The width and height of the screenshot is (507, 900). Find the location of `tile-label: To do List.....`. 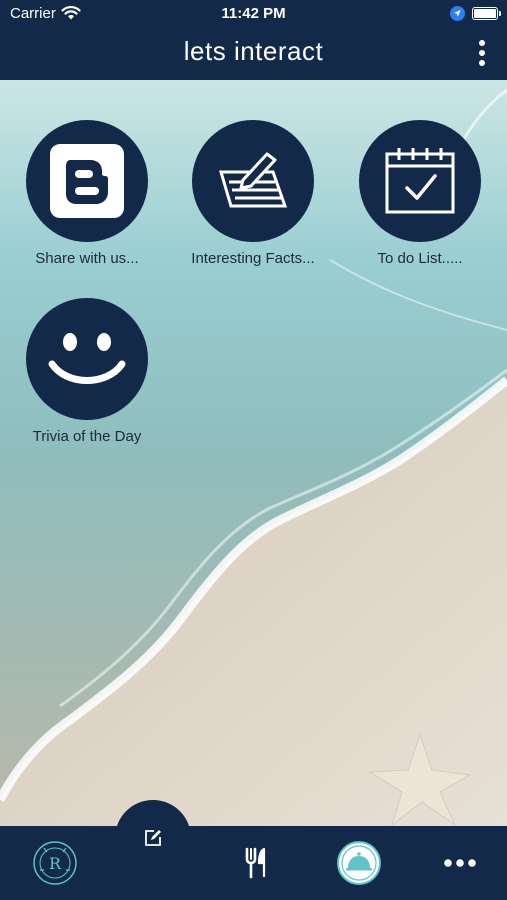

tile-label: To do List..... is located at coordinates (420, 258).